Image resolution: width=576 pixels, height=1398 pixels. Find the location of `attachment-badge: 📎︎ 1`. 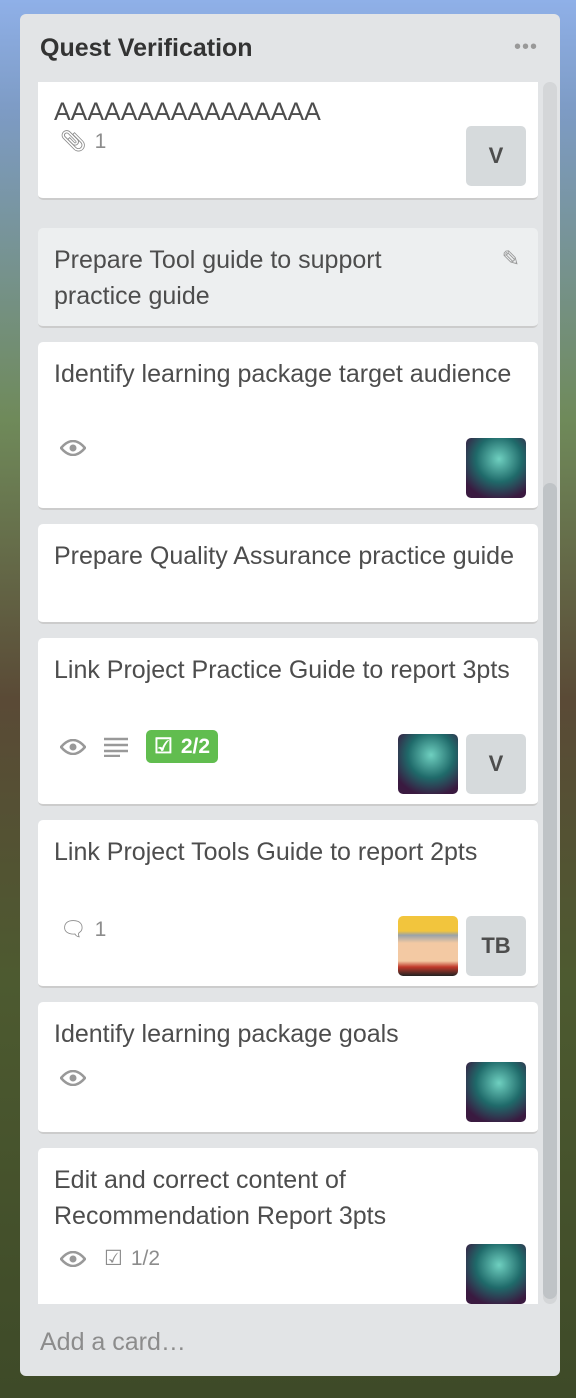

attachment-badge: 📎︎ 1 is located at coordinates (83, 142).